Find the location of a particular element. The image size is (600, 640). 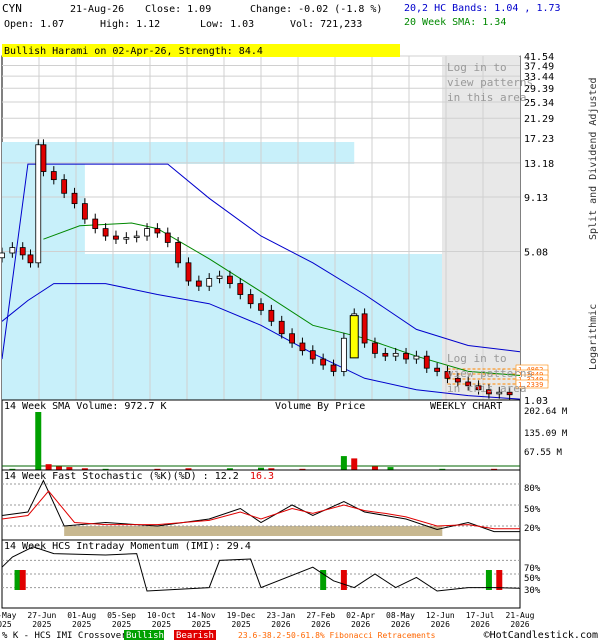

y-tick-label: 21.29 is located at coordinates (539, 119).